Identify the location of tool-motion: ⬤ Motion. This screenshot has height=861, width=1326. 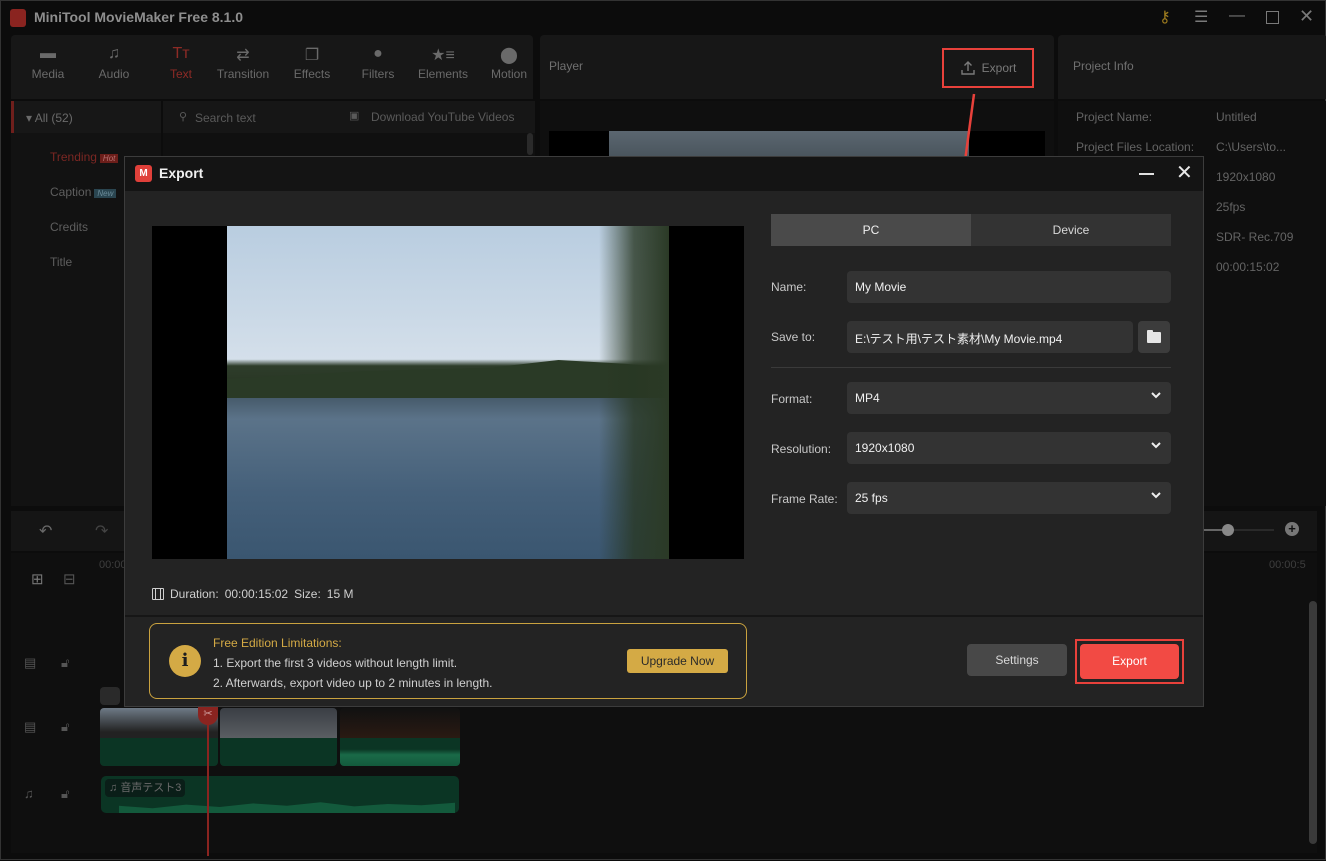
(509, 63).